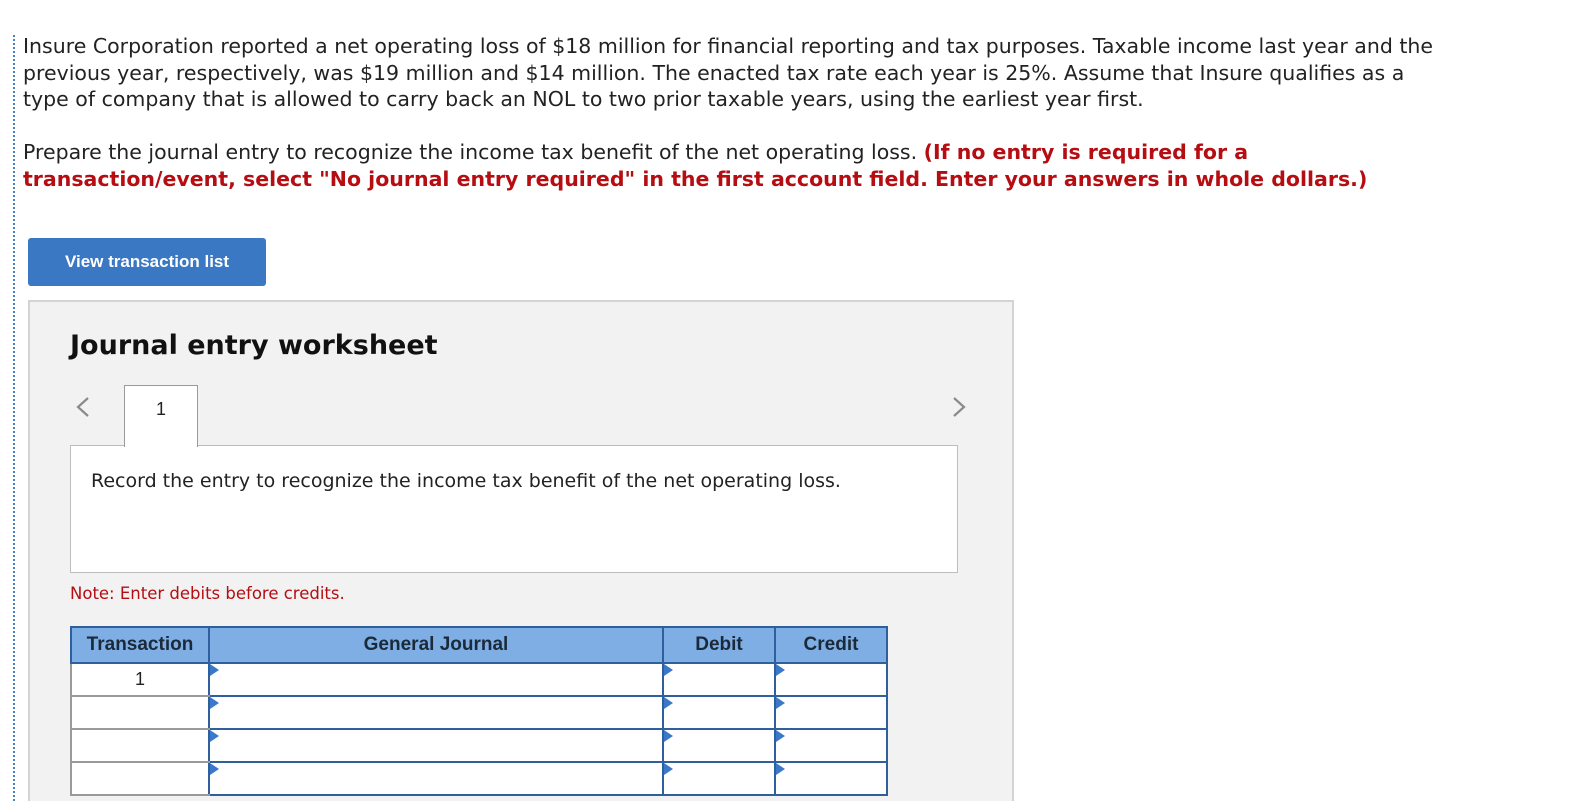  I want to click on table-row: 1, so click(479, 679).